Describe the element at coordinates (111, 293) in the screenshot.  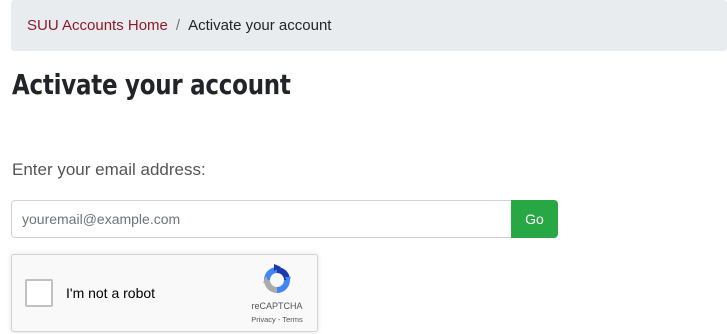
I see `recaptcha-label: I'm not a robot` at that location.